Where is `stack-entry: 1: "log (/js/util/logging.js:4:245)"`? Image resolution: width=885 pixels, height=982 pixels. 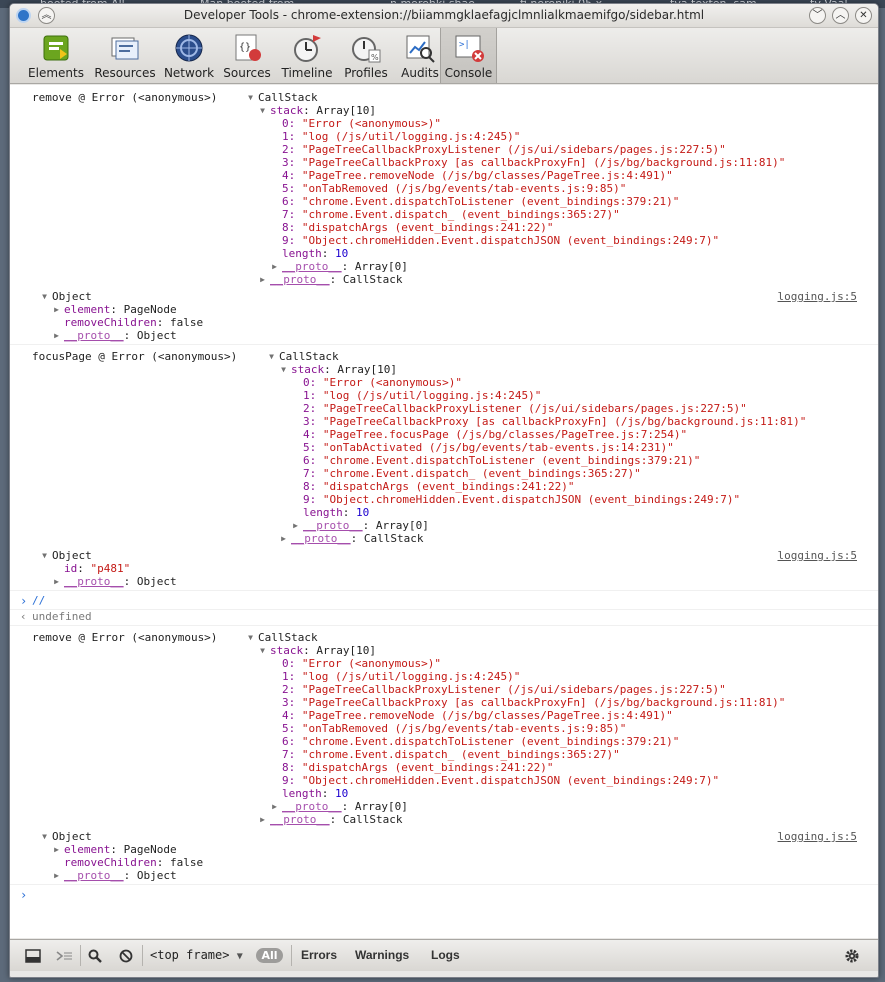 stack-entry: 1: "log (/js/util/logging.js:4:245)" is located at coordinates (422, 395).